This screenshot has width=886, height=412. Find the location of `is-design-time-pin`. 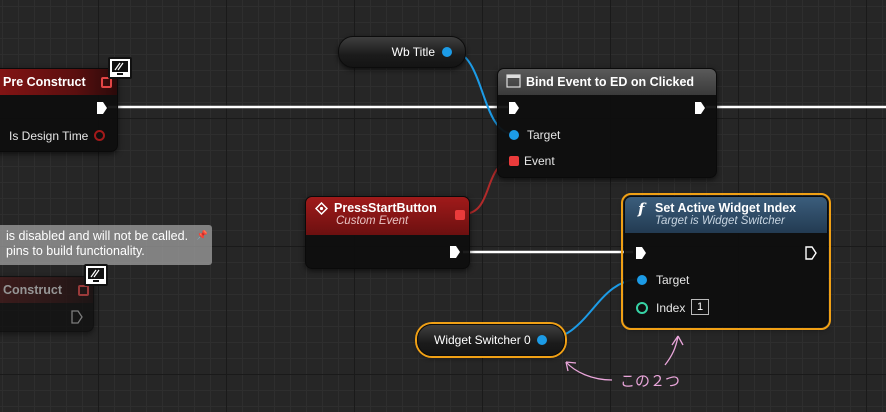

is-design-time-pin is located at coordinates (99, 135).